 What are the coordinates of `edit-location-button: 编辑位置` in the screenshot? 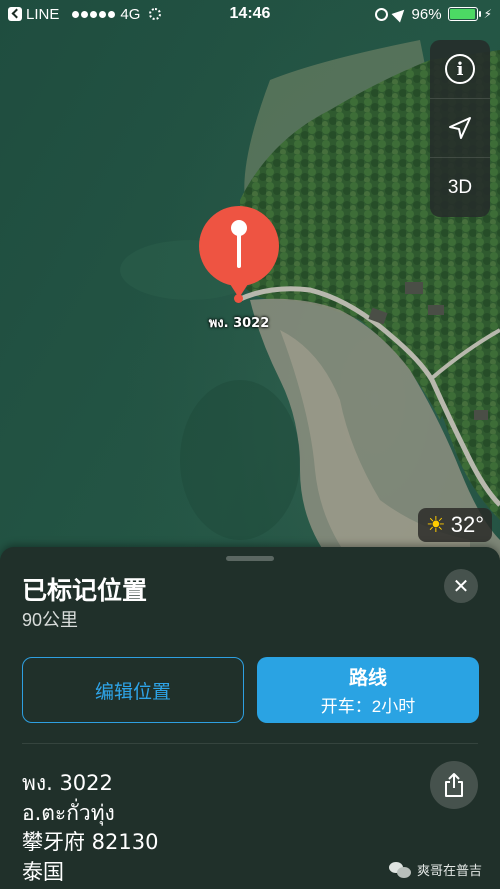 It's located at (133, 690).